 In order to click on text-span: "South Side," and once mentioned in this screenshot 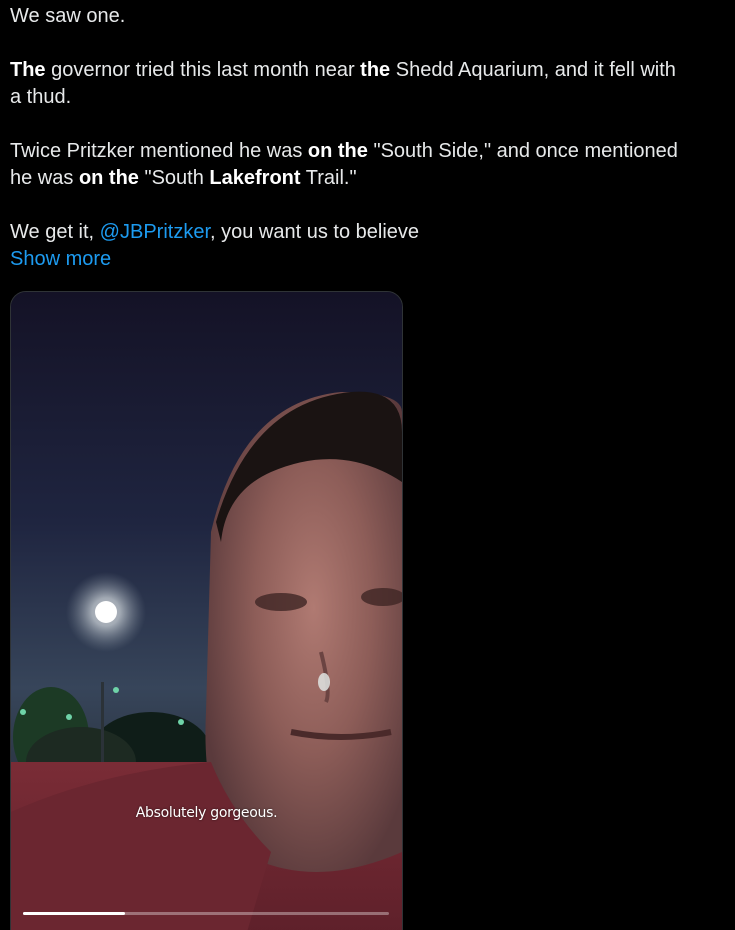, I will do `click(522, 151)`.